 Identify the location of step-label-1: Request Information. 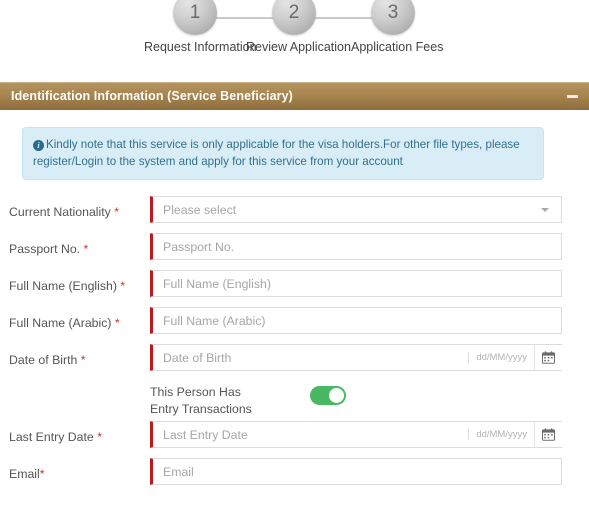
(200, 47).